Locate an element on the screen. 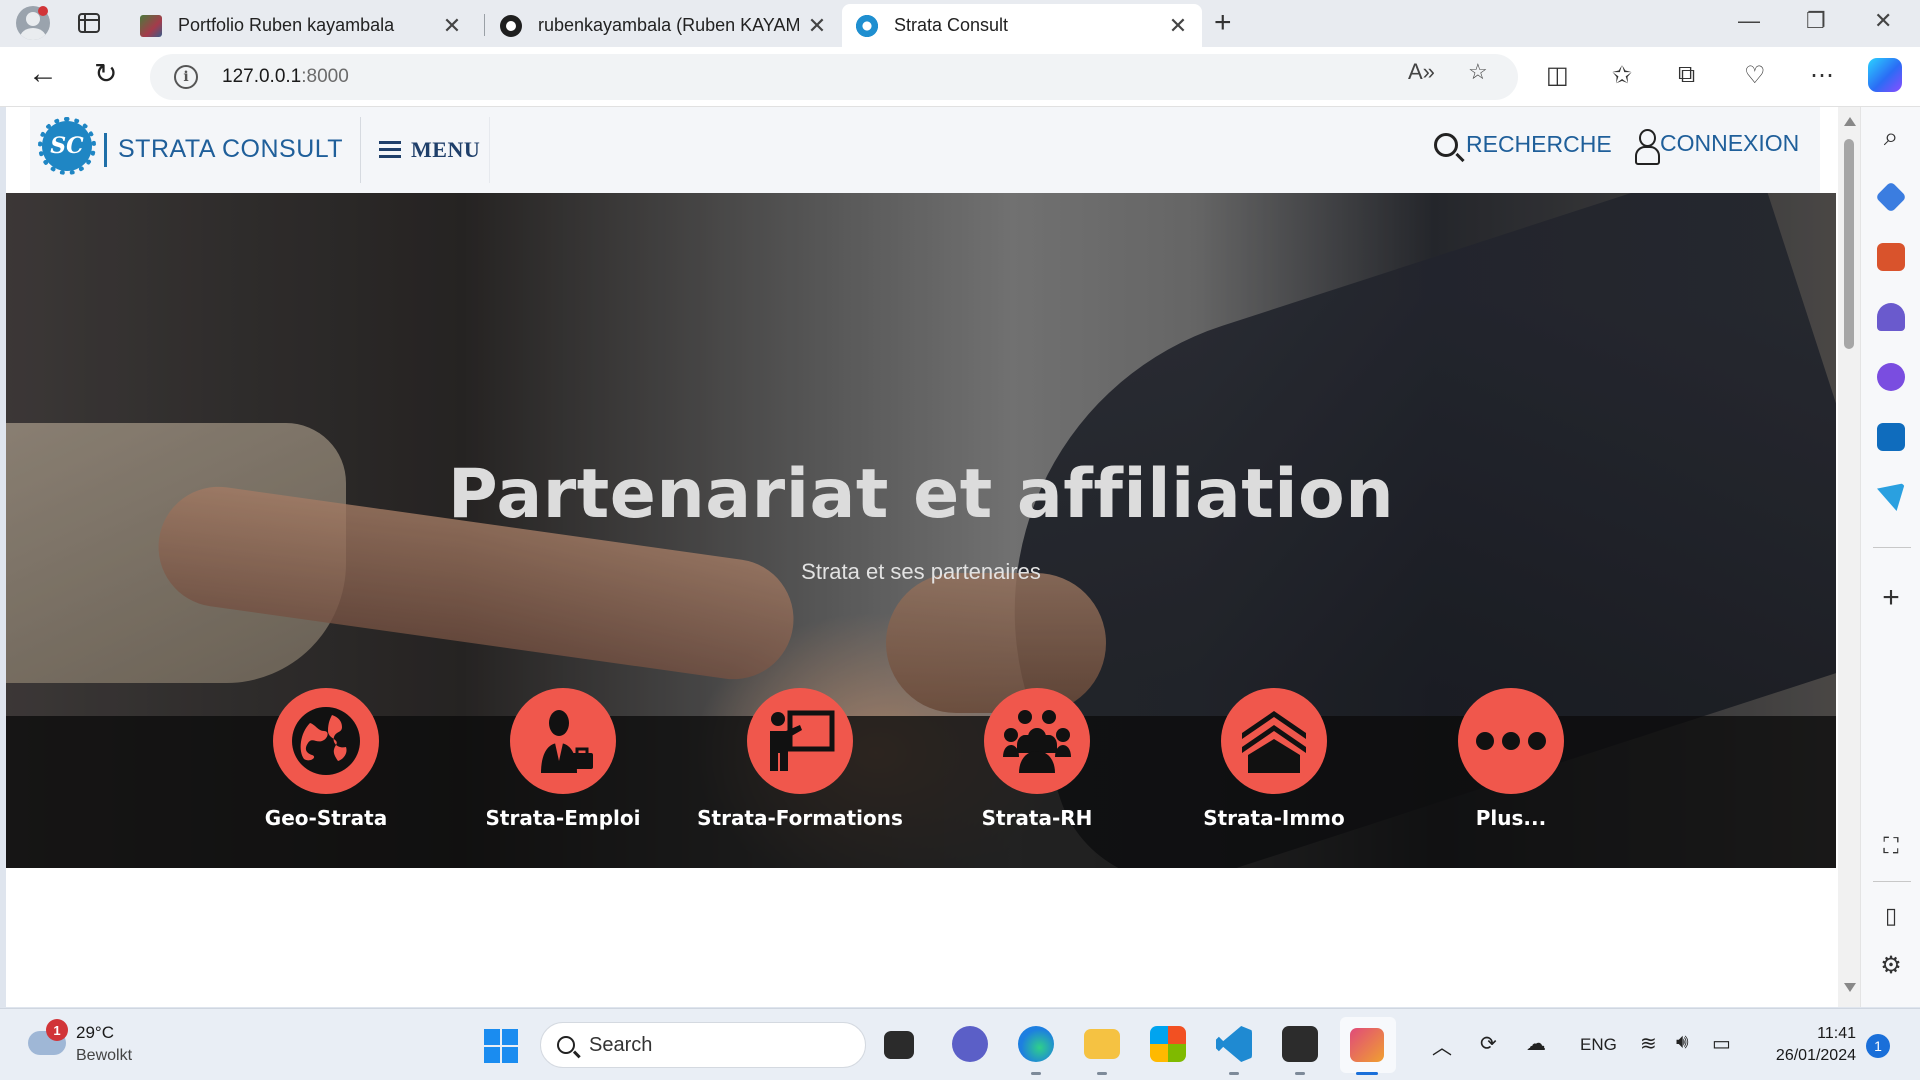 The height and width of the screenshot is (1080, 1920). clock-date: 26/01/2024 is located at coordinates (1815, 1055).